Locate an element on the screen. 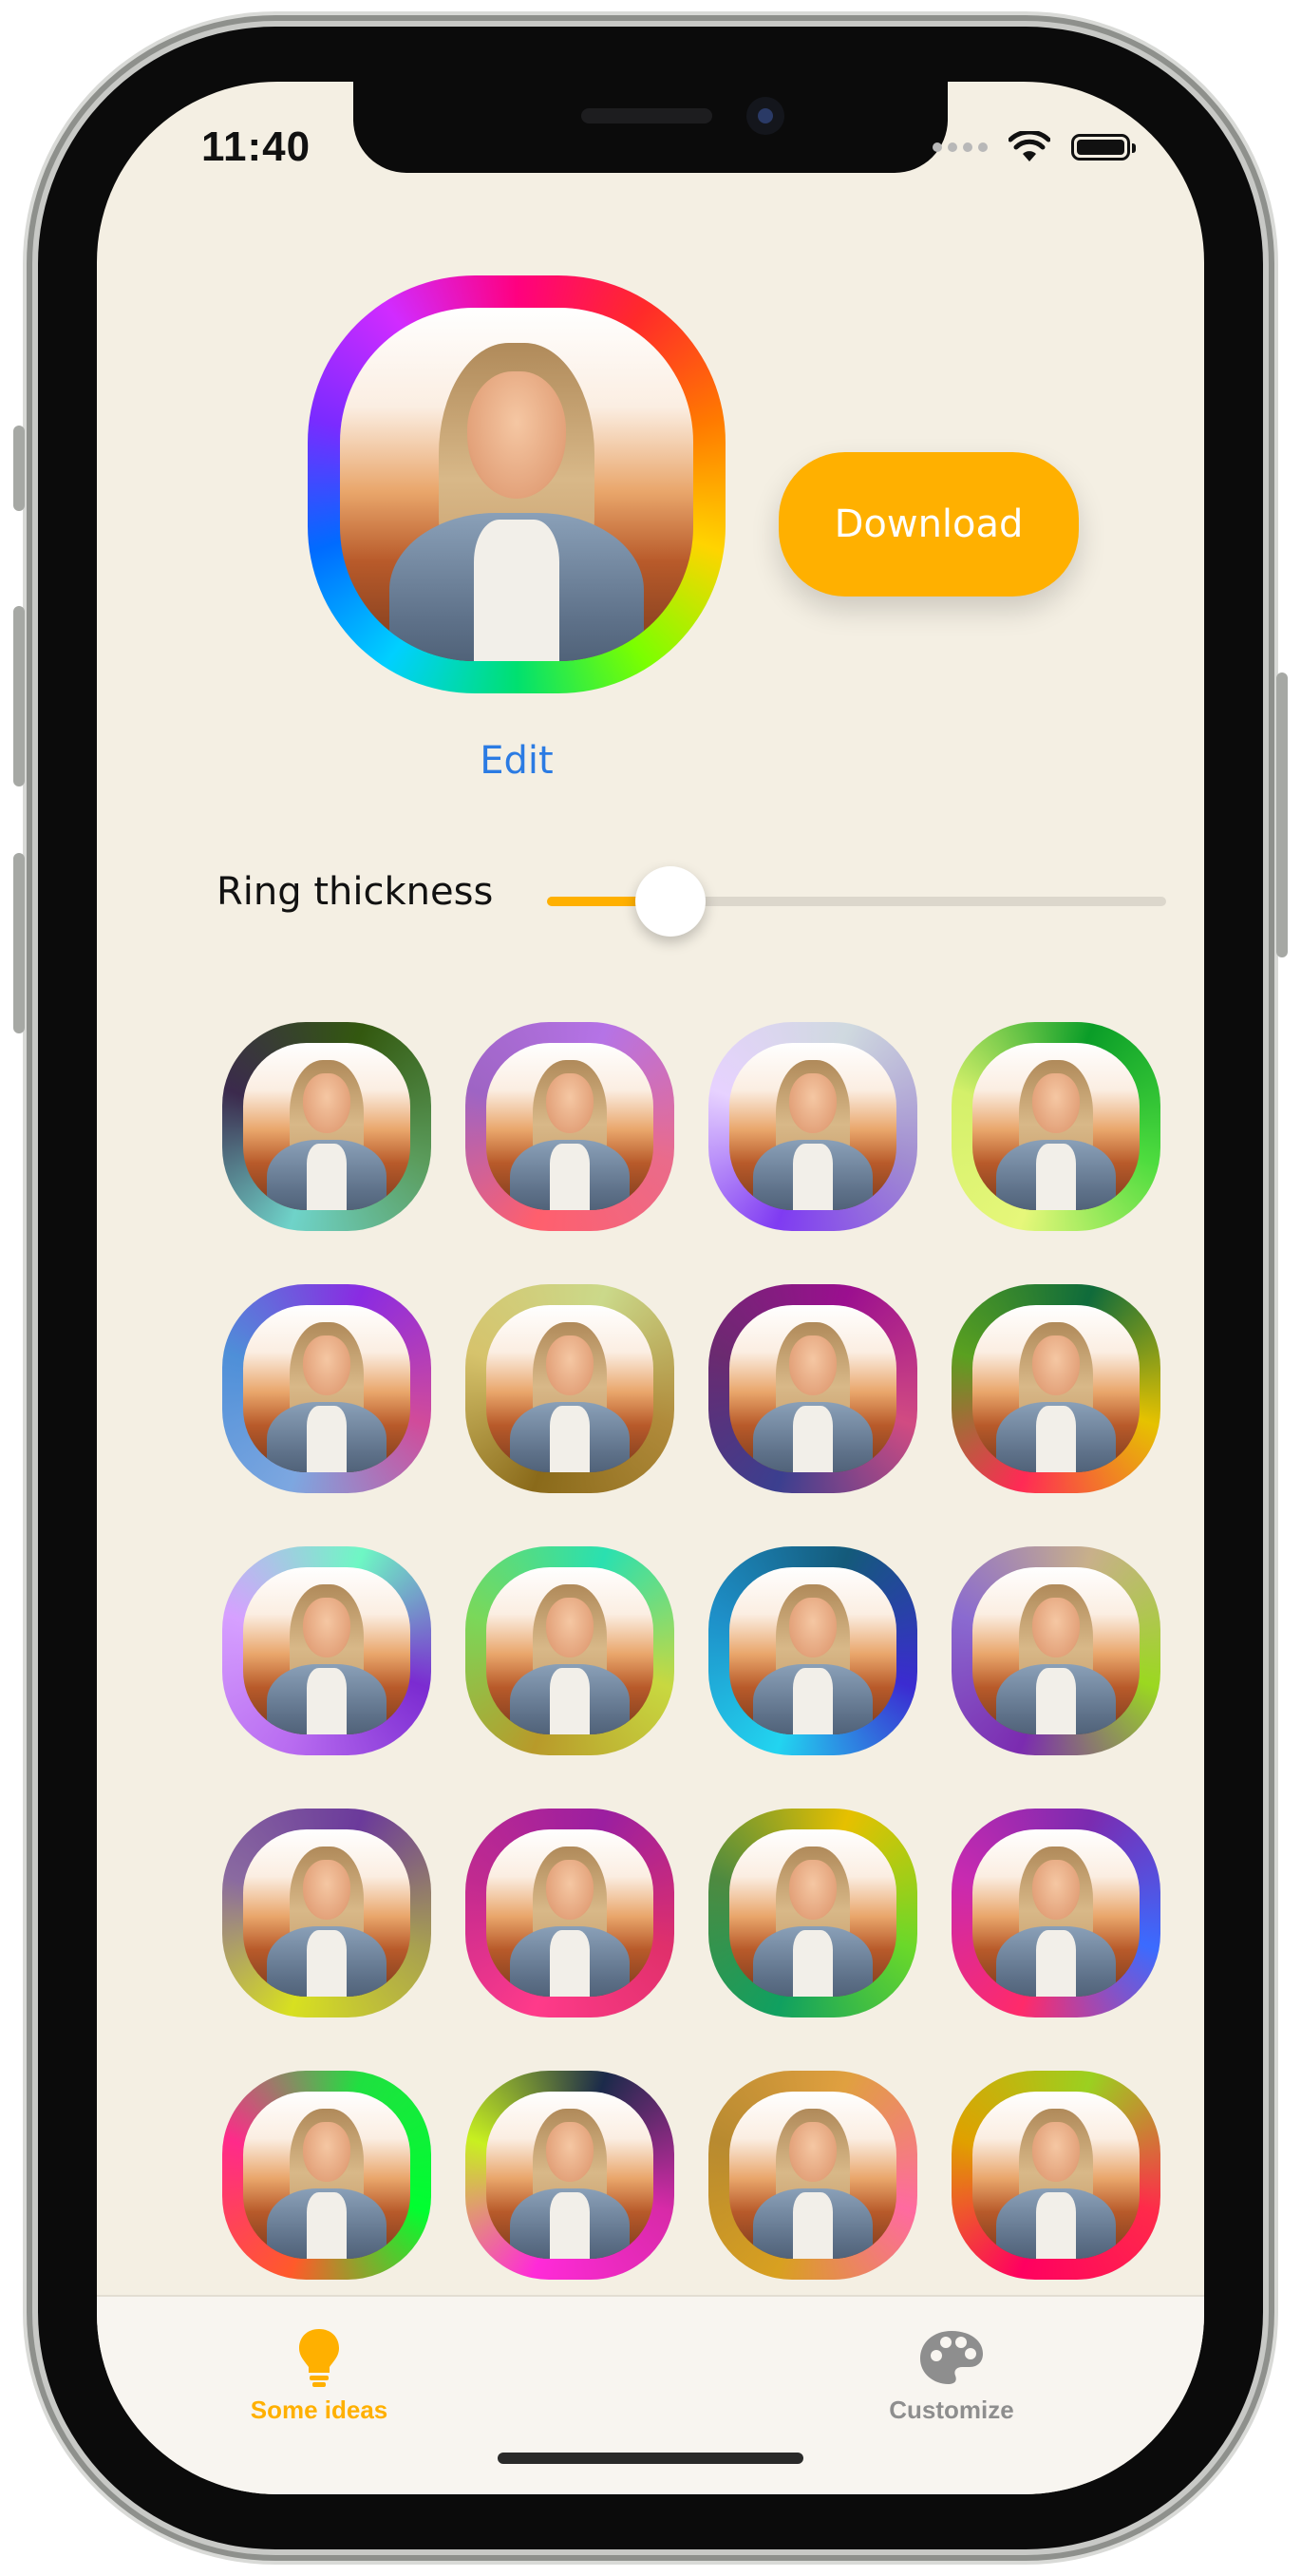 Image resolution: width=1301 pixels, height=2576 pixels. ring-thickness-label: Ring thickness is located at coordinates (355, 892).